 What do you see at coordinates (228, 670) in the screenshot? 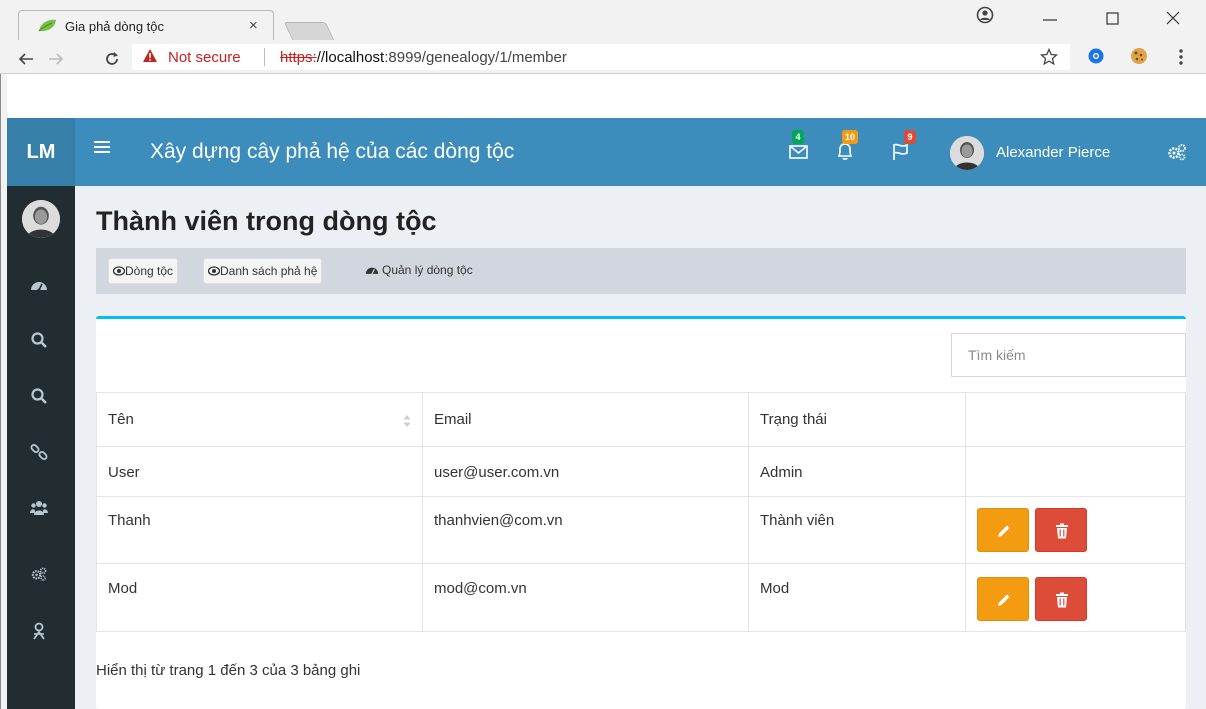
I see `table-info: Hiển thị từ trang 1 đến 3 của 3 bảng ghi` at bounding box center [228, 670].